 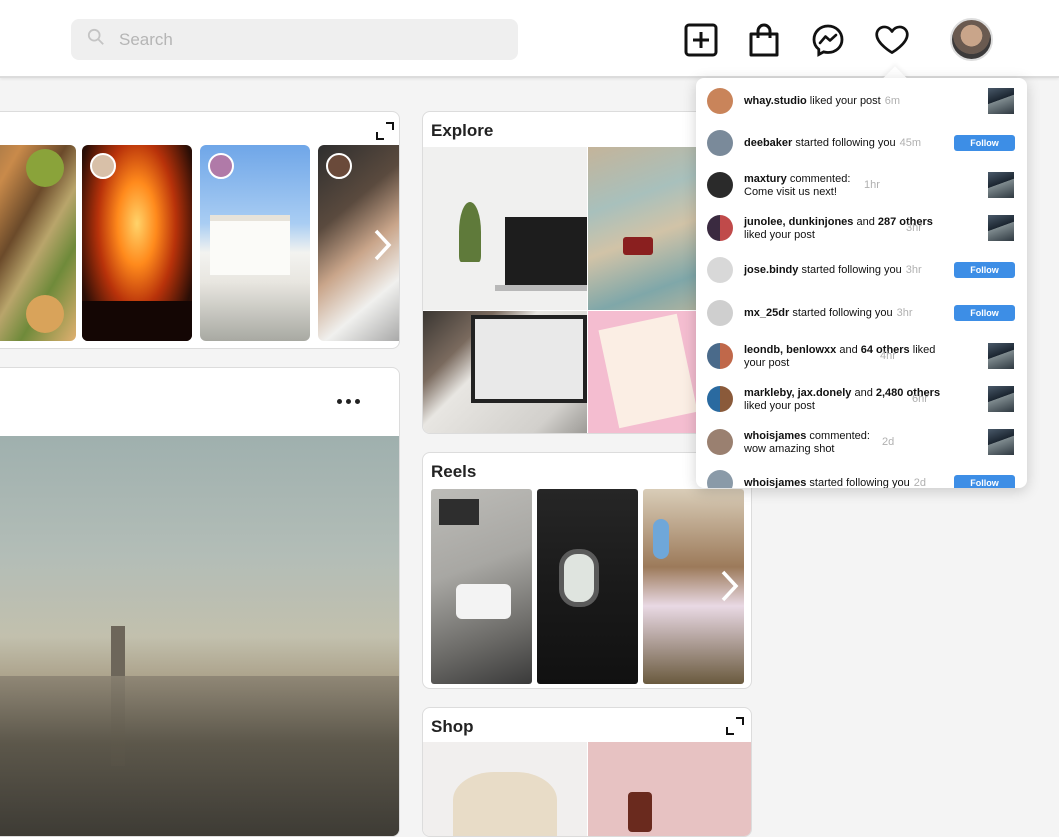 I want to click on top-bar, so click(x=529, y=39).